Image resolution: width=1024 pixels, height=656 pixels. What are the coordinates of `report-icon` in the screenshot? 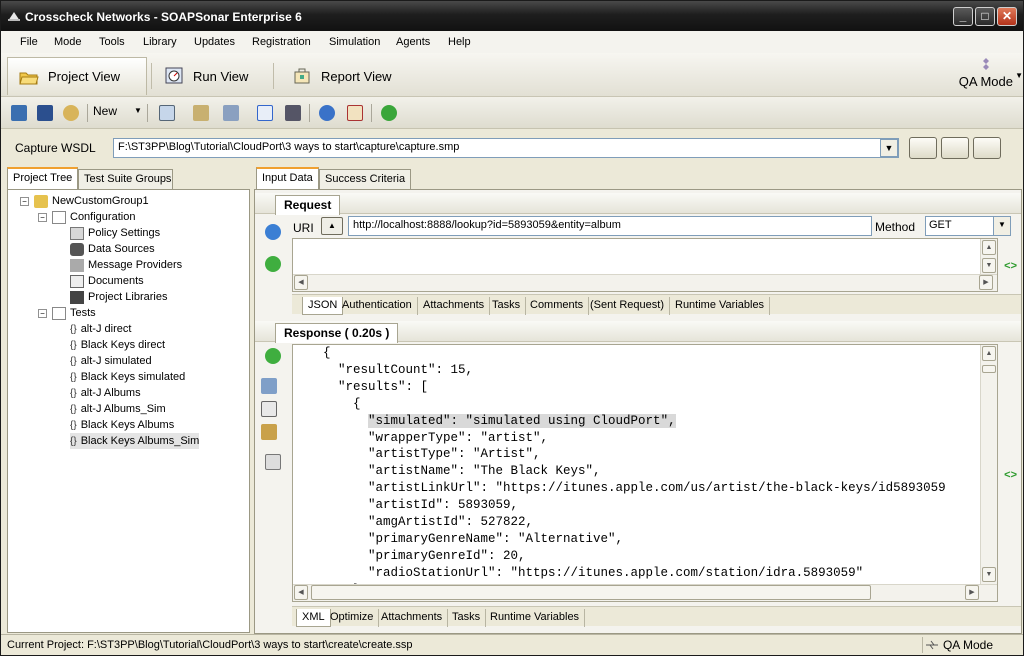 It's located at (355, 113).